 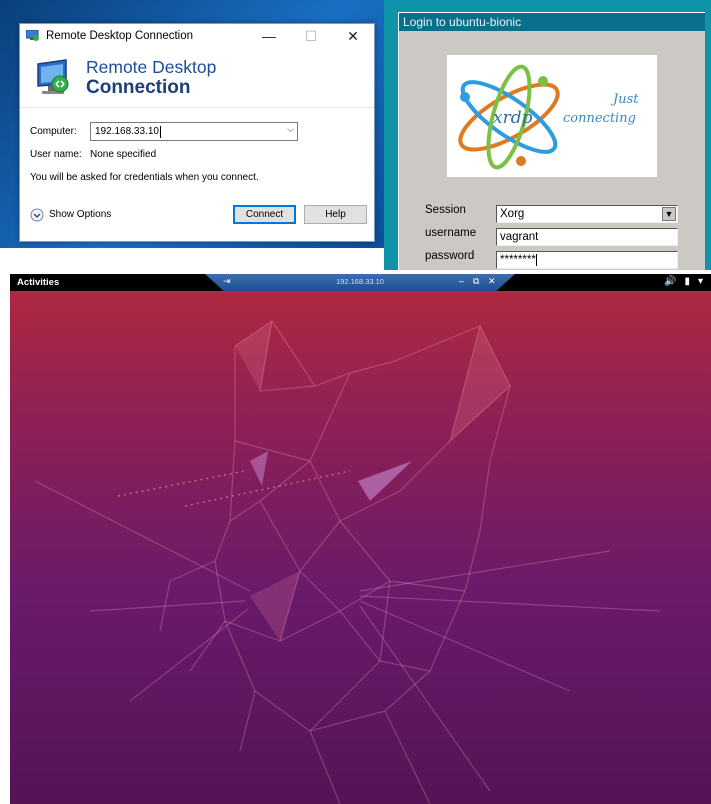 I want to click on system-menu-chevron-down-icon: ▾, so click(x=700, y=281).